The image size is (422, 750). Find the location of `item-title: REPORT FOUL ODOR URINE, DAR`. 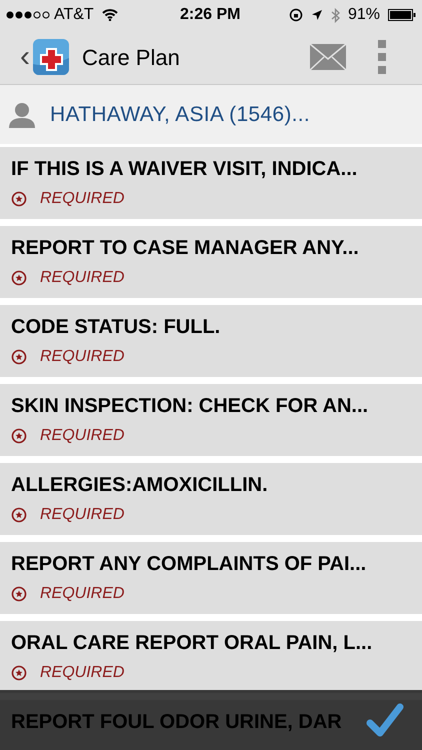

item-title: REPORT FOUL ODOR URINE, DAR is located at coordinates (176, 722).